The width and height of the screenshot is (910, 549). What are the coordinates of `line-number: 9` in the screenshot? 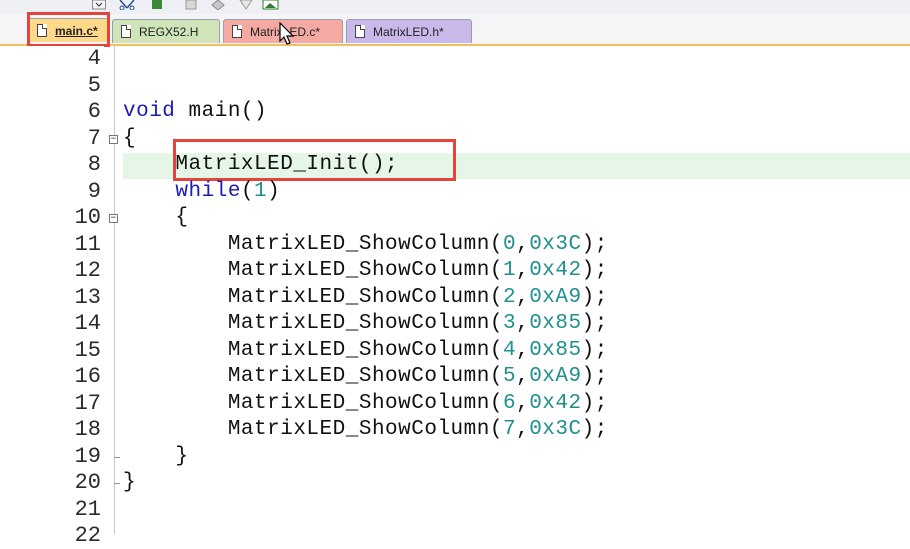 It's located at (94, 191).